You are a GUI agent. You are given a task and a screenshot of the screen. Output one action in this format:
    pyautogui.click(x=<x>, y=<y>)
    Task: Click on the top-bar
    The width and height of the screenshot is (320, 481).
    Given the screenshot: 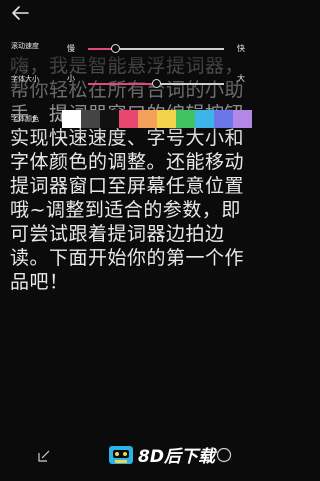 What is the action you would take?
    pyautogui.click(x=134, y=15)
    